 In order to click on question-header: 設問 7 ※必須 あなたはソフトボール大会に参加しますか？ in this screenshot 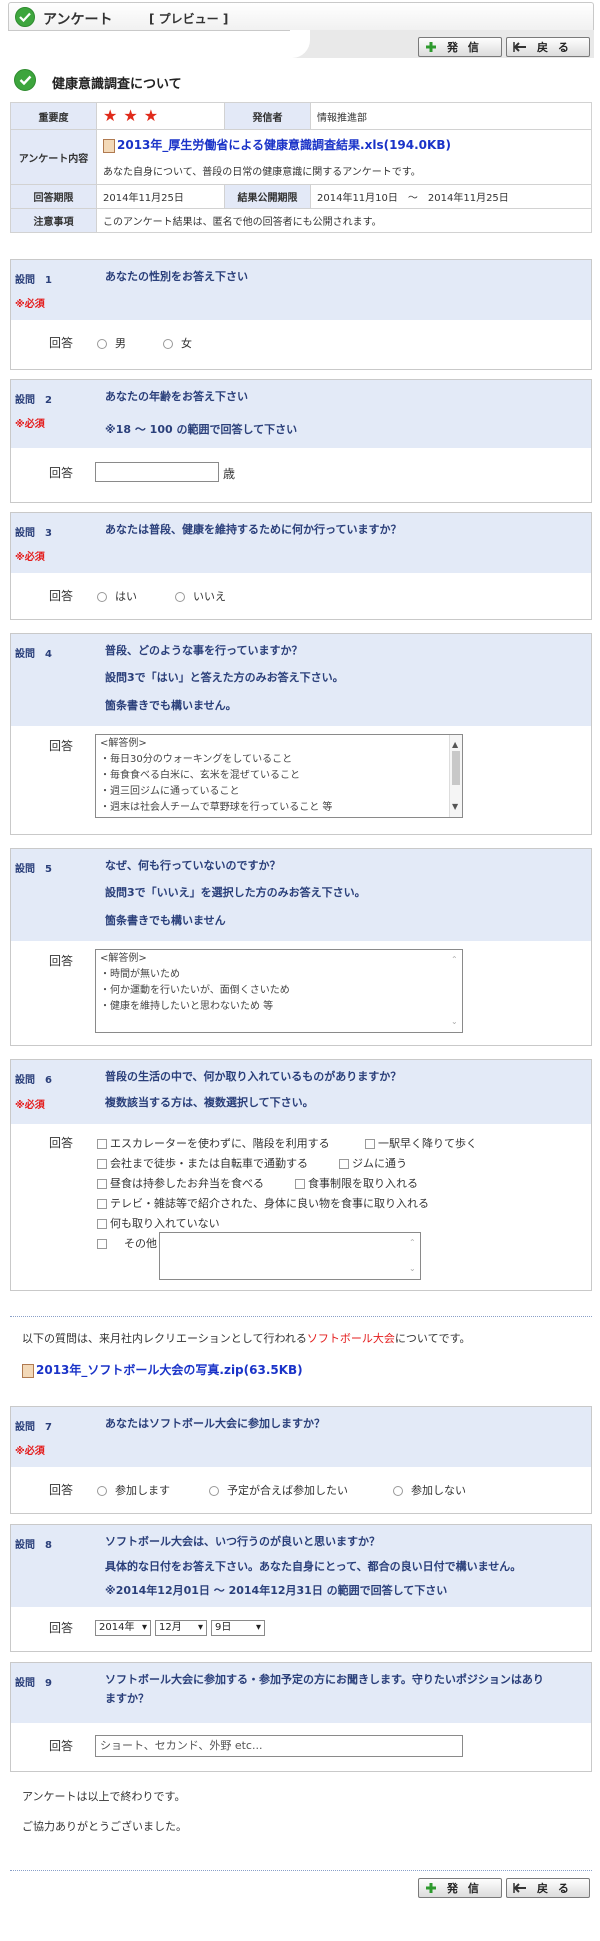, I will do `click(301, 1437)`.